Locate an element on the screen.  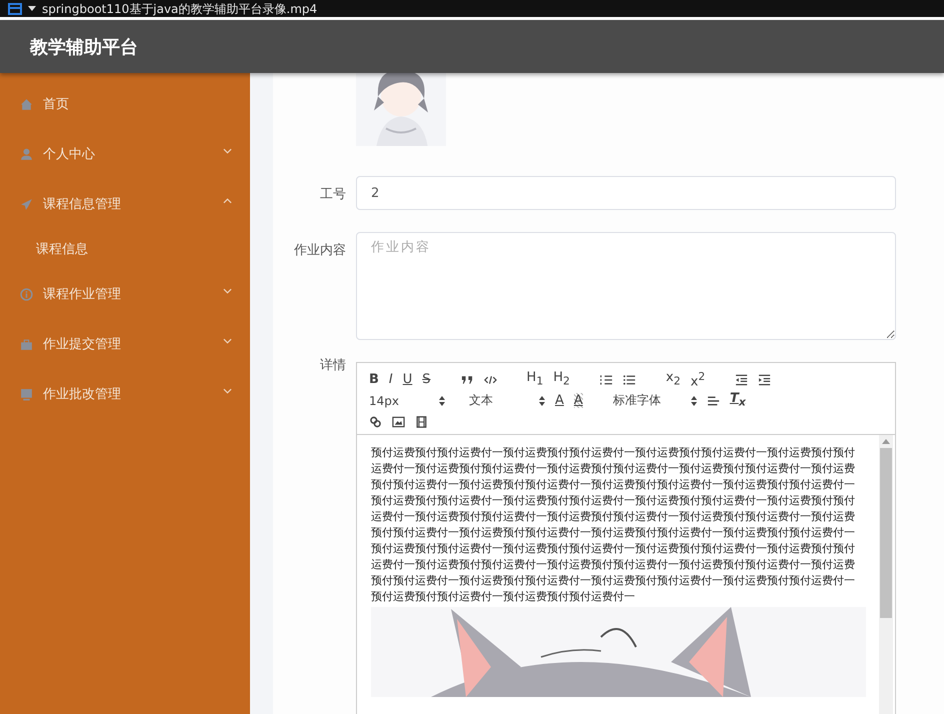
text-color-button: A is located at coordinates (559, 400).